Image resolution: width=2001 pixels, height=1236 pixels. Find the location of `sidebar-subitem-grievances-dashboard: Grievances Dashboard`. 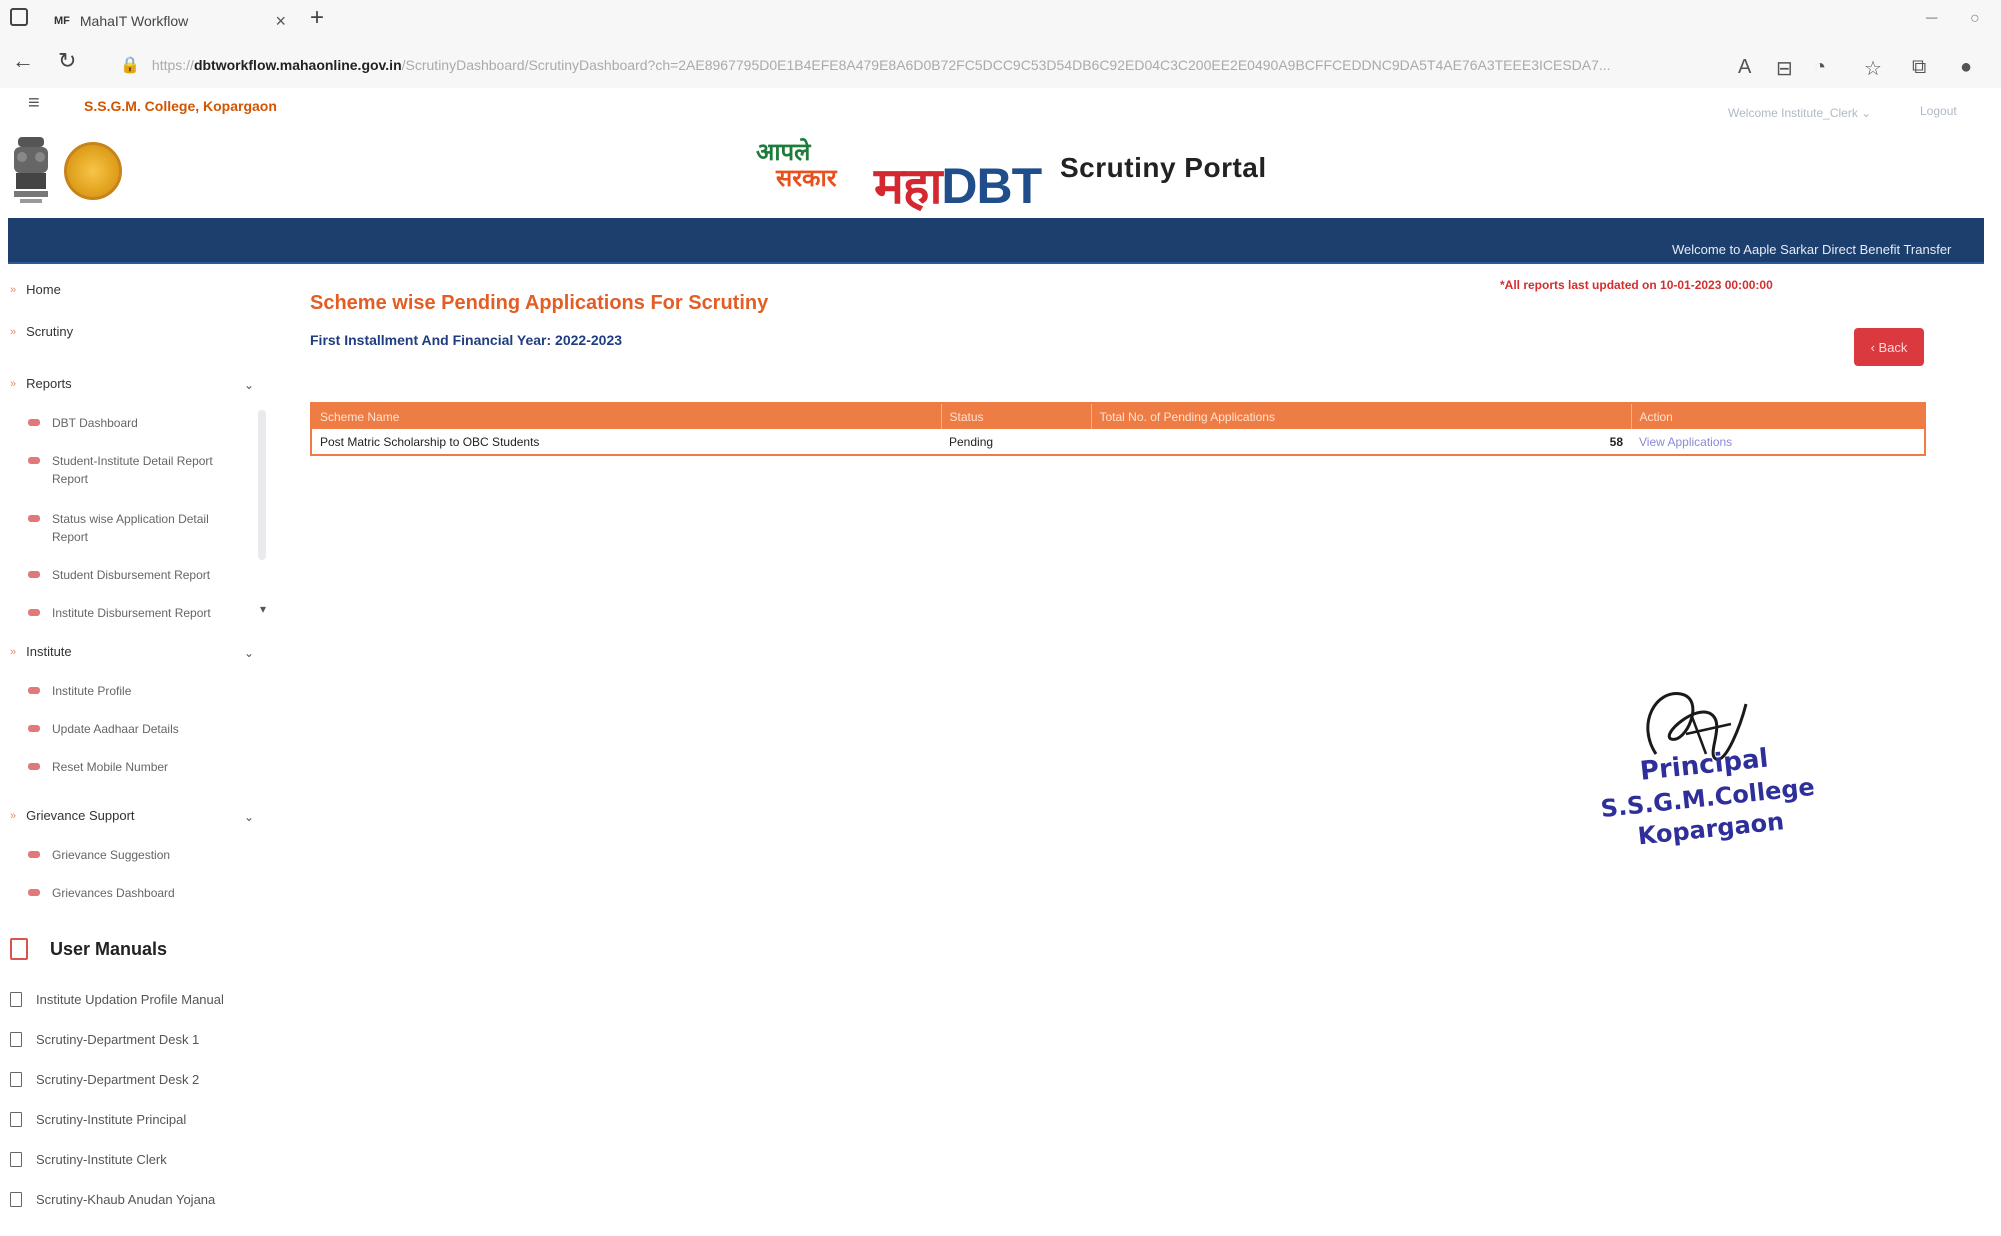

sidebar-subitem-grievances-dashboard: Grievances Dashboard is located at coordinates (138, 893).